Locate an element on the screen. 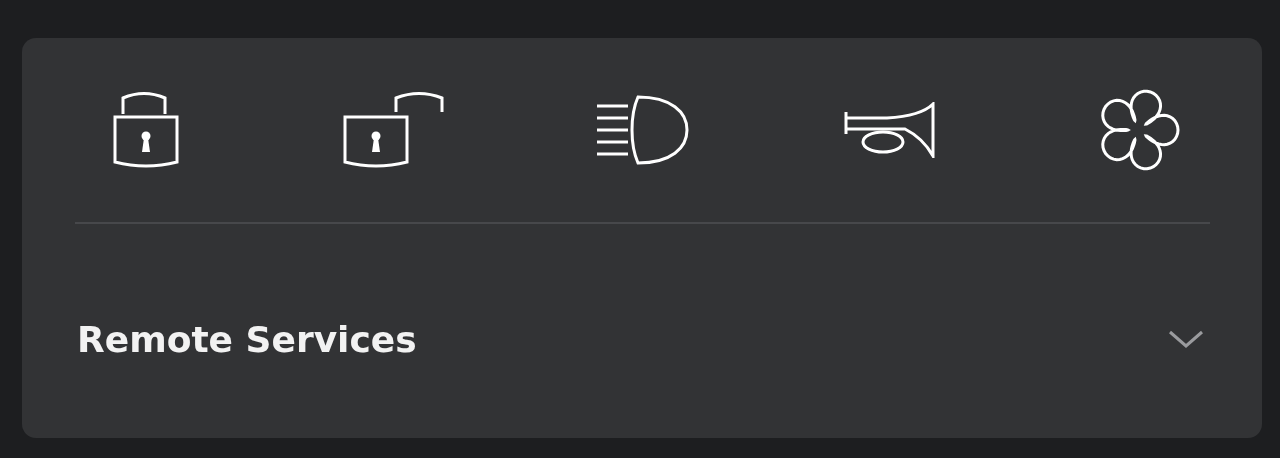  expand-toggle is located at coordinates (1186, 339).